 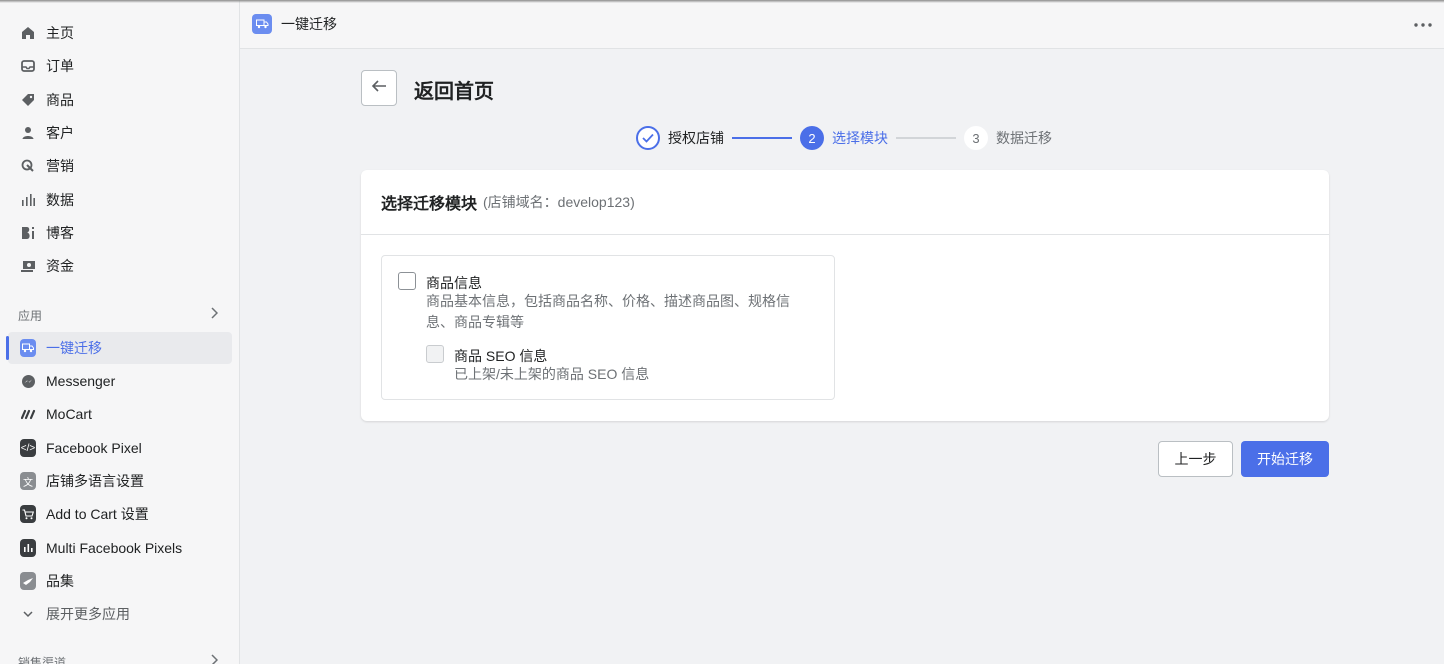 I want to click on expand-more-apps: 展开更多应用, so click(x=120, y=614).